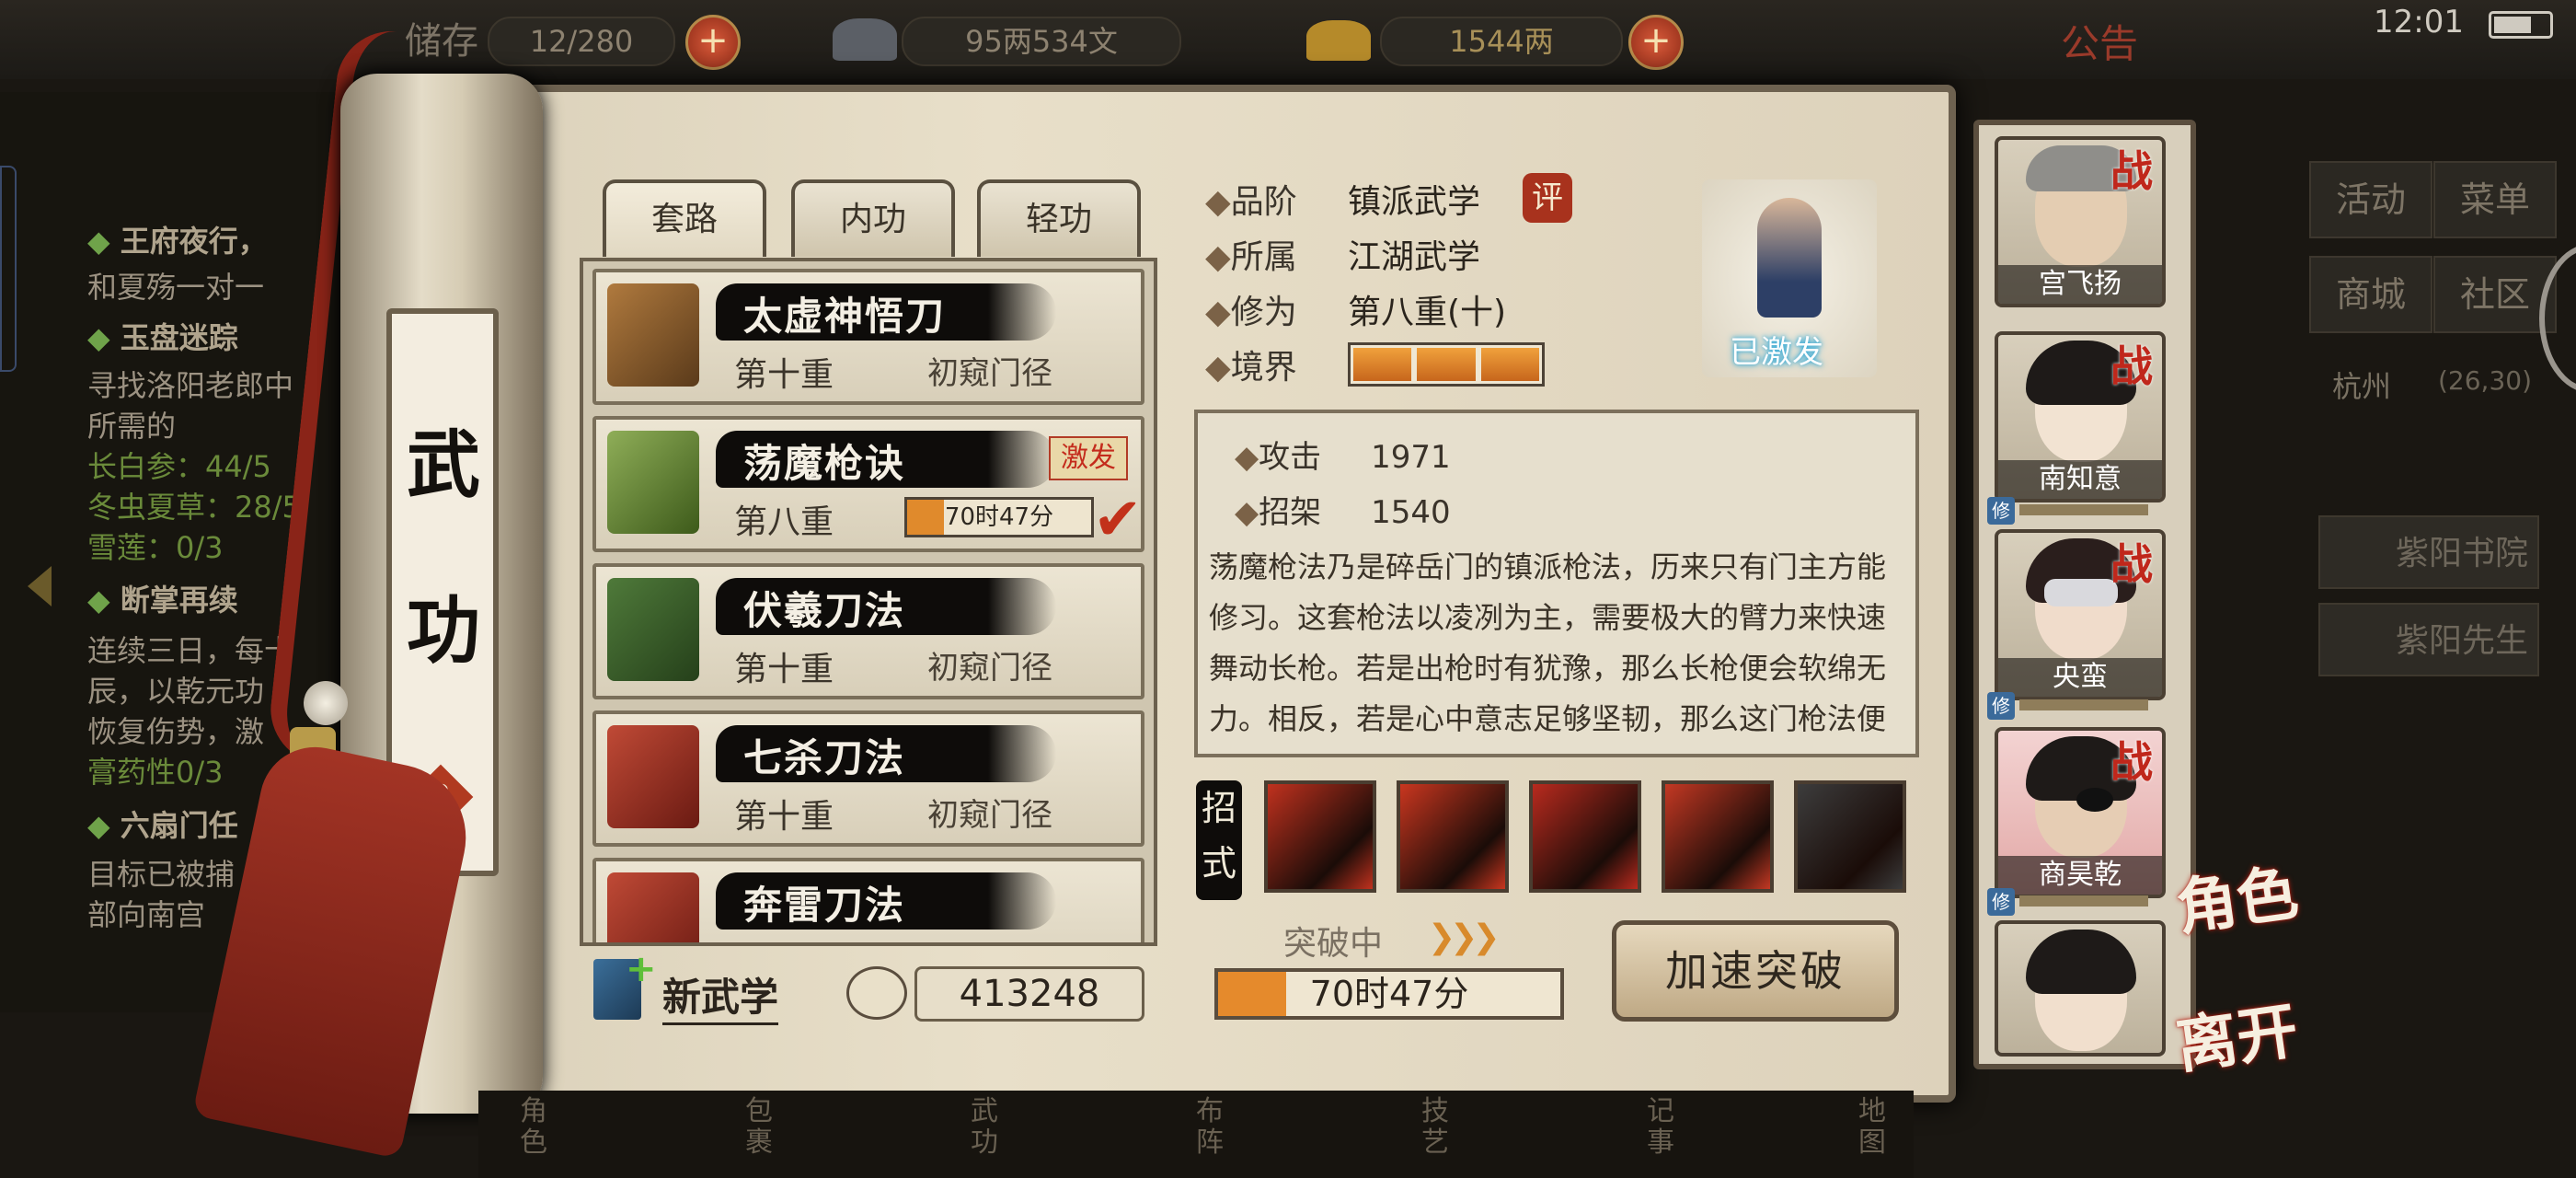 The width and height of the screenshot is (2576, 1178). What do you see at coordinates (40, 586) in the screenshot?
I see `collapse-arrow-icon` at bounding box center [40, 586].